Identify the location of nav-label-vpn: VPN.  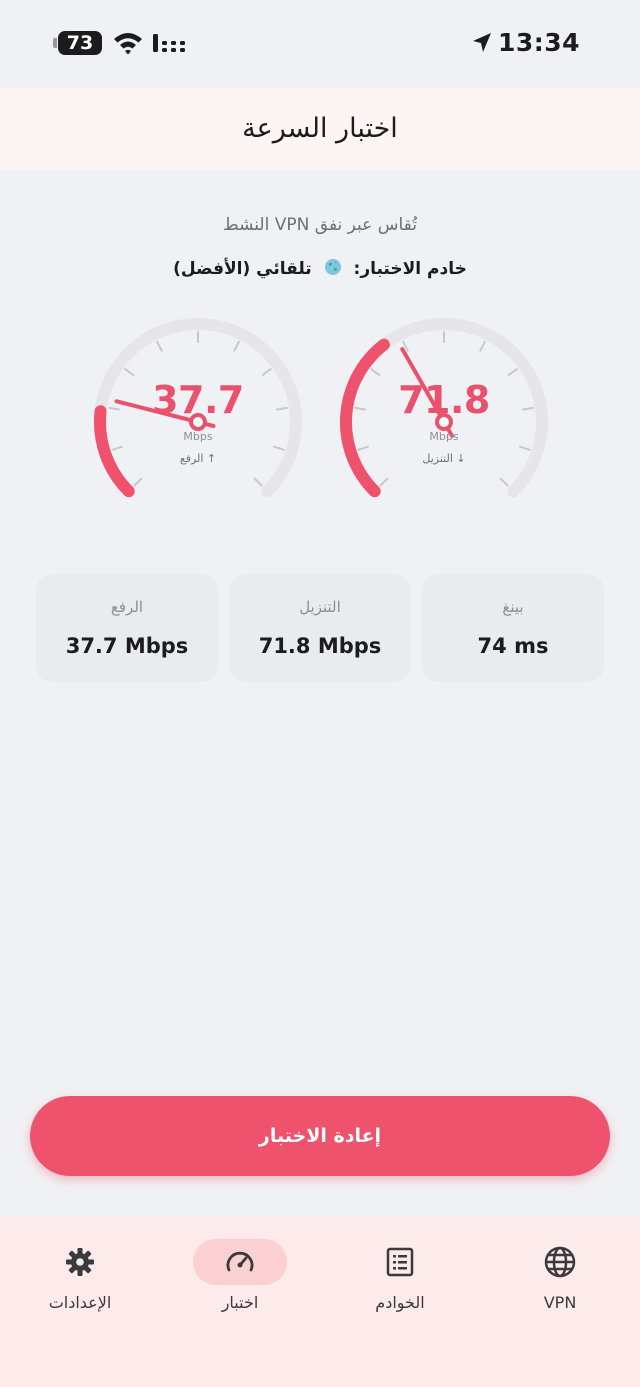
(560, 1302).